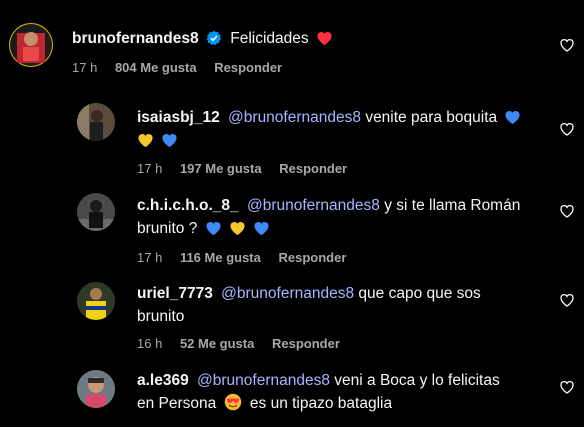 This screenshot has height=427, width=584. Describe the element at coordinates (321, 403) in the screenshot. I see `comment-text-line2b: es un tipazo bataglia` at that location.